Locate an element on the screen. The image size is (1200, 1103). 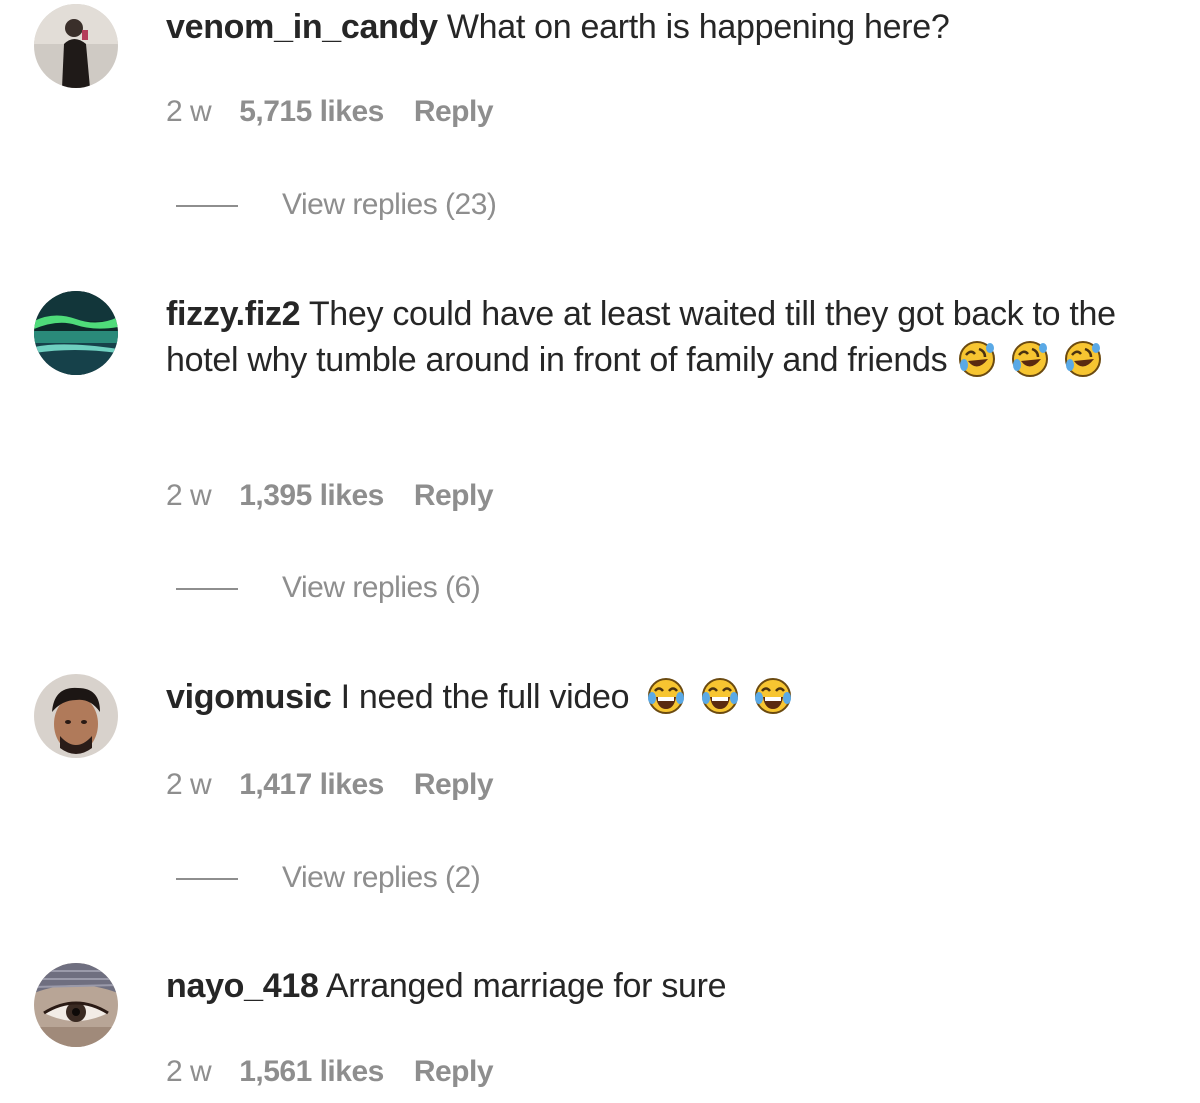
comment-meta: 2 w 1,561 likes Reply is located at coordinates (330, 1072).